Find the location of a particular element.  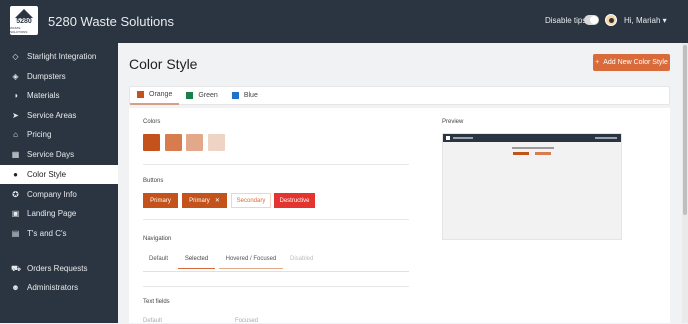

text-field-default-label: Default is located at coordinates (153, 321).